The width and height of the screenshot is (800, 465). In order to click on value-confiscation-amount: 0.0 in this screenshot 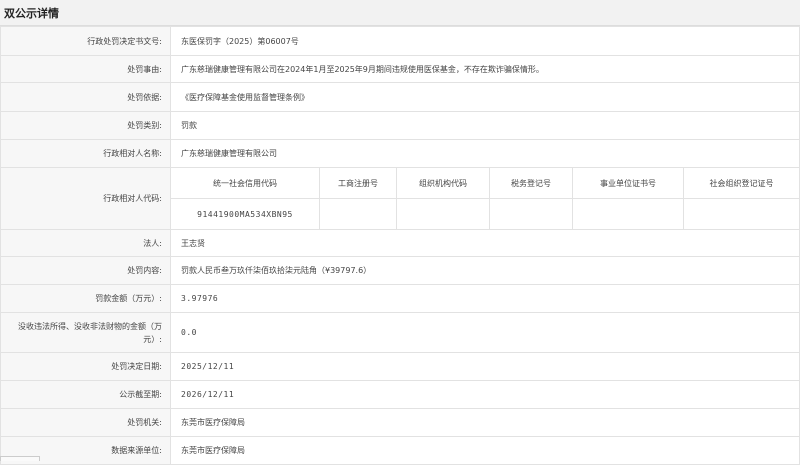, I will do `click(485, 332)`.